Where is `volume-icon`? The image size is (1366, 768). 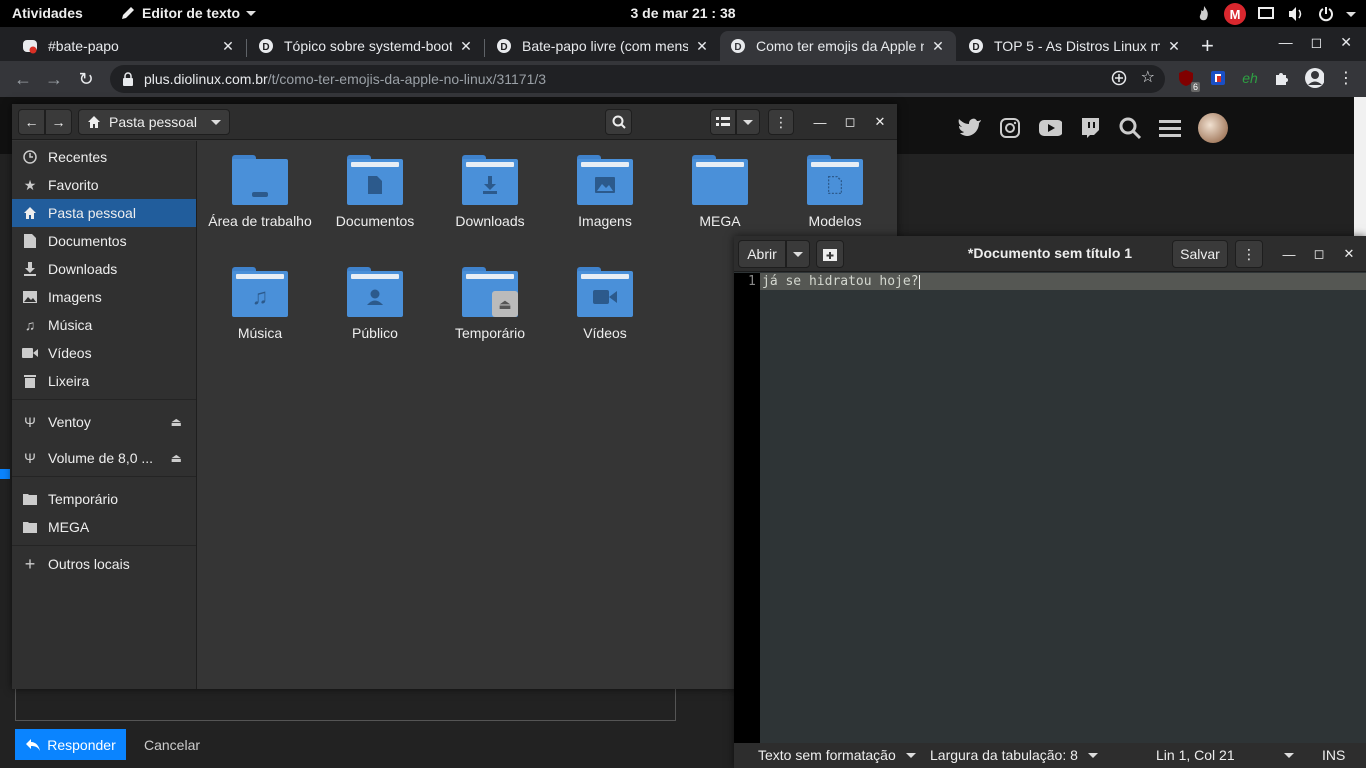 volume-icon is located at coordinates (1296, 14).